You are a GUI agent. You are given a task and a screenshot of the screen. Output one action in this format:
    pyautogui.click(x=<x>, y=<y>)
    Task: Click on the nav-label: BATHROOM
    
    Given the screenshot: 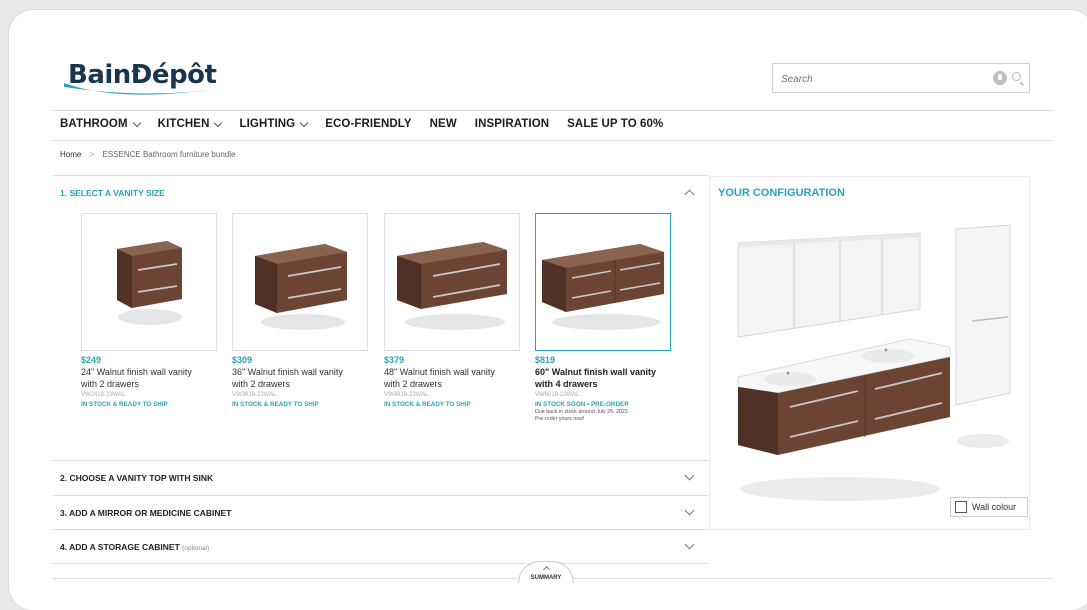 What is the action you would take?
    pyautogui.click(x=94, y=124)
    